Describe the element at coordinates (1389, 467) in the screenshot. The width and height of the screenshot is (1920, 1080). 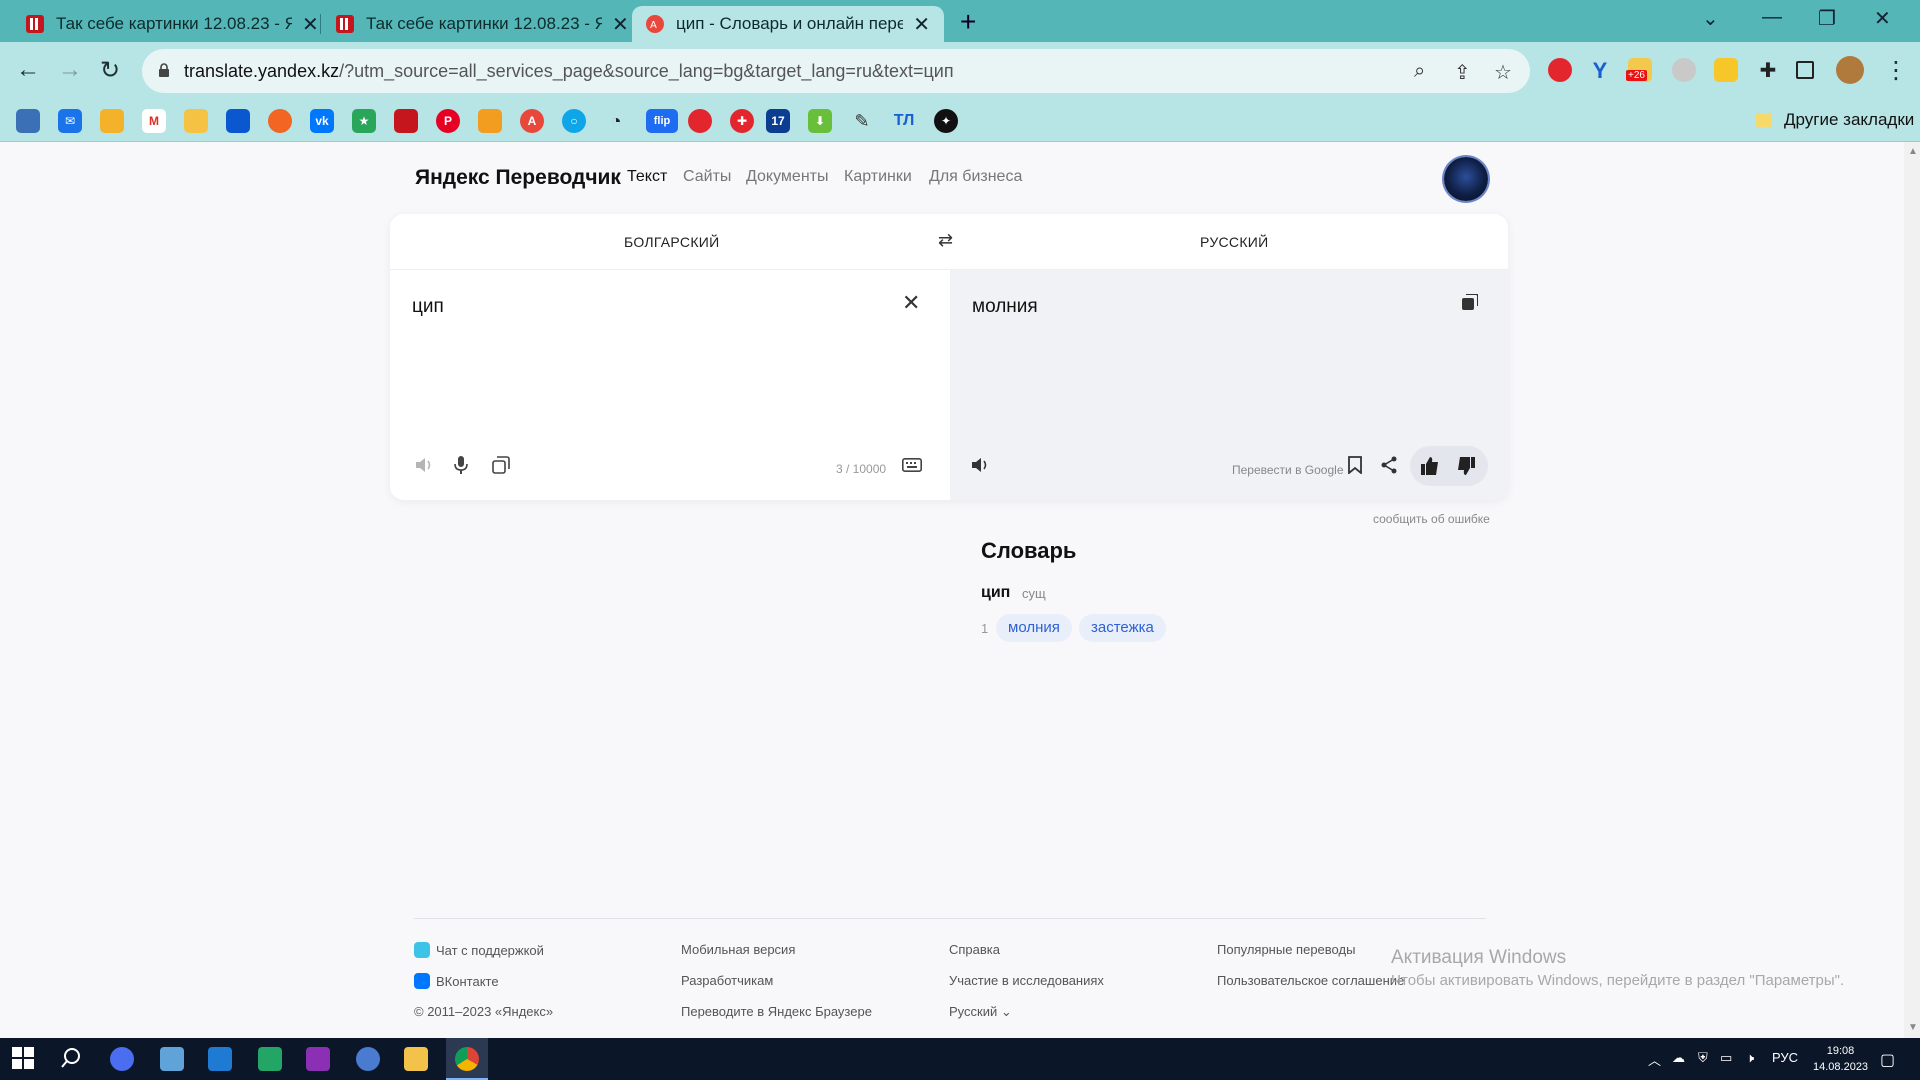
I see `share-translation-icon` at that location.